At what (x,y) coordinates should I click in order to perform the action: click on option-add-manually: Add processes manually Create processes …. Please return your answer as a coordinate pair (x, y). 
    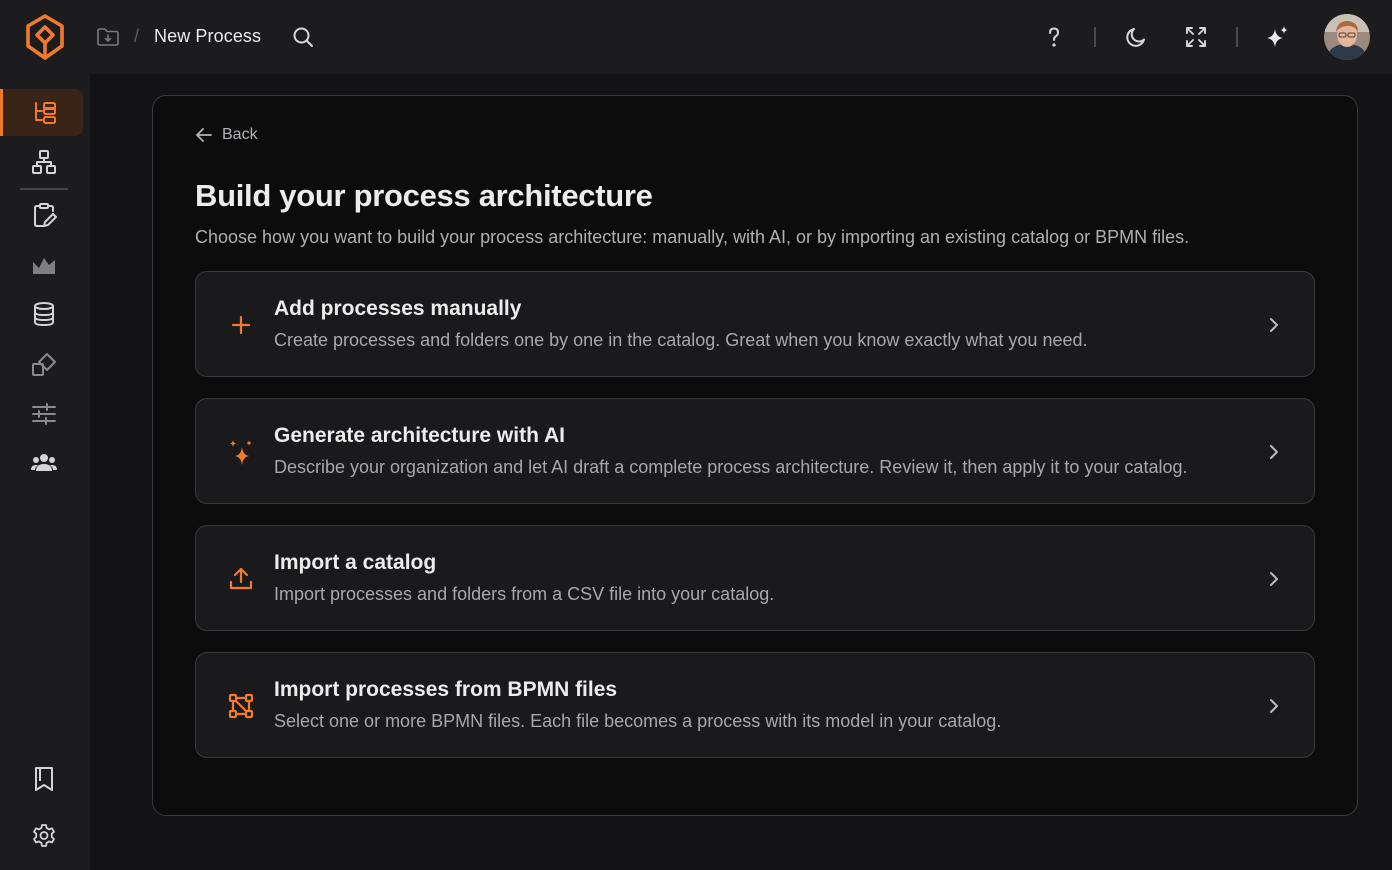
    Looking at the image, I should click on (755, 324).